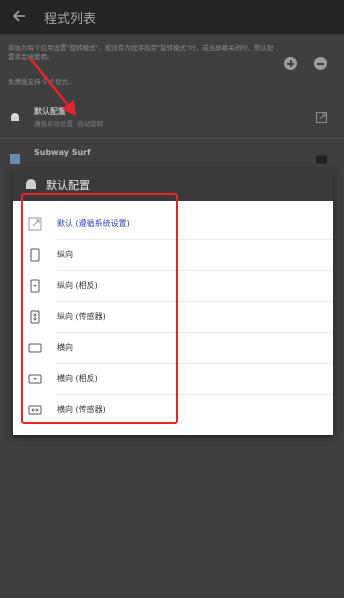  I want to click on landscape-mode-icon, so click(321, 159).